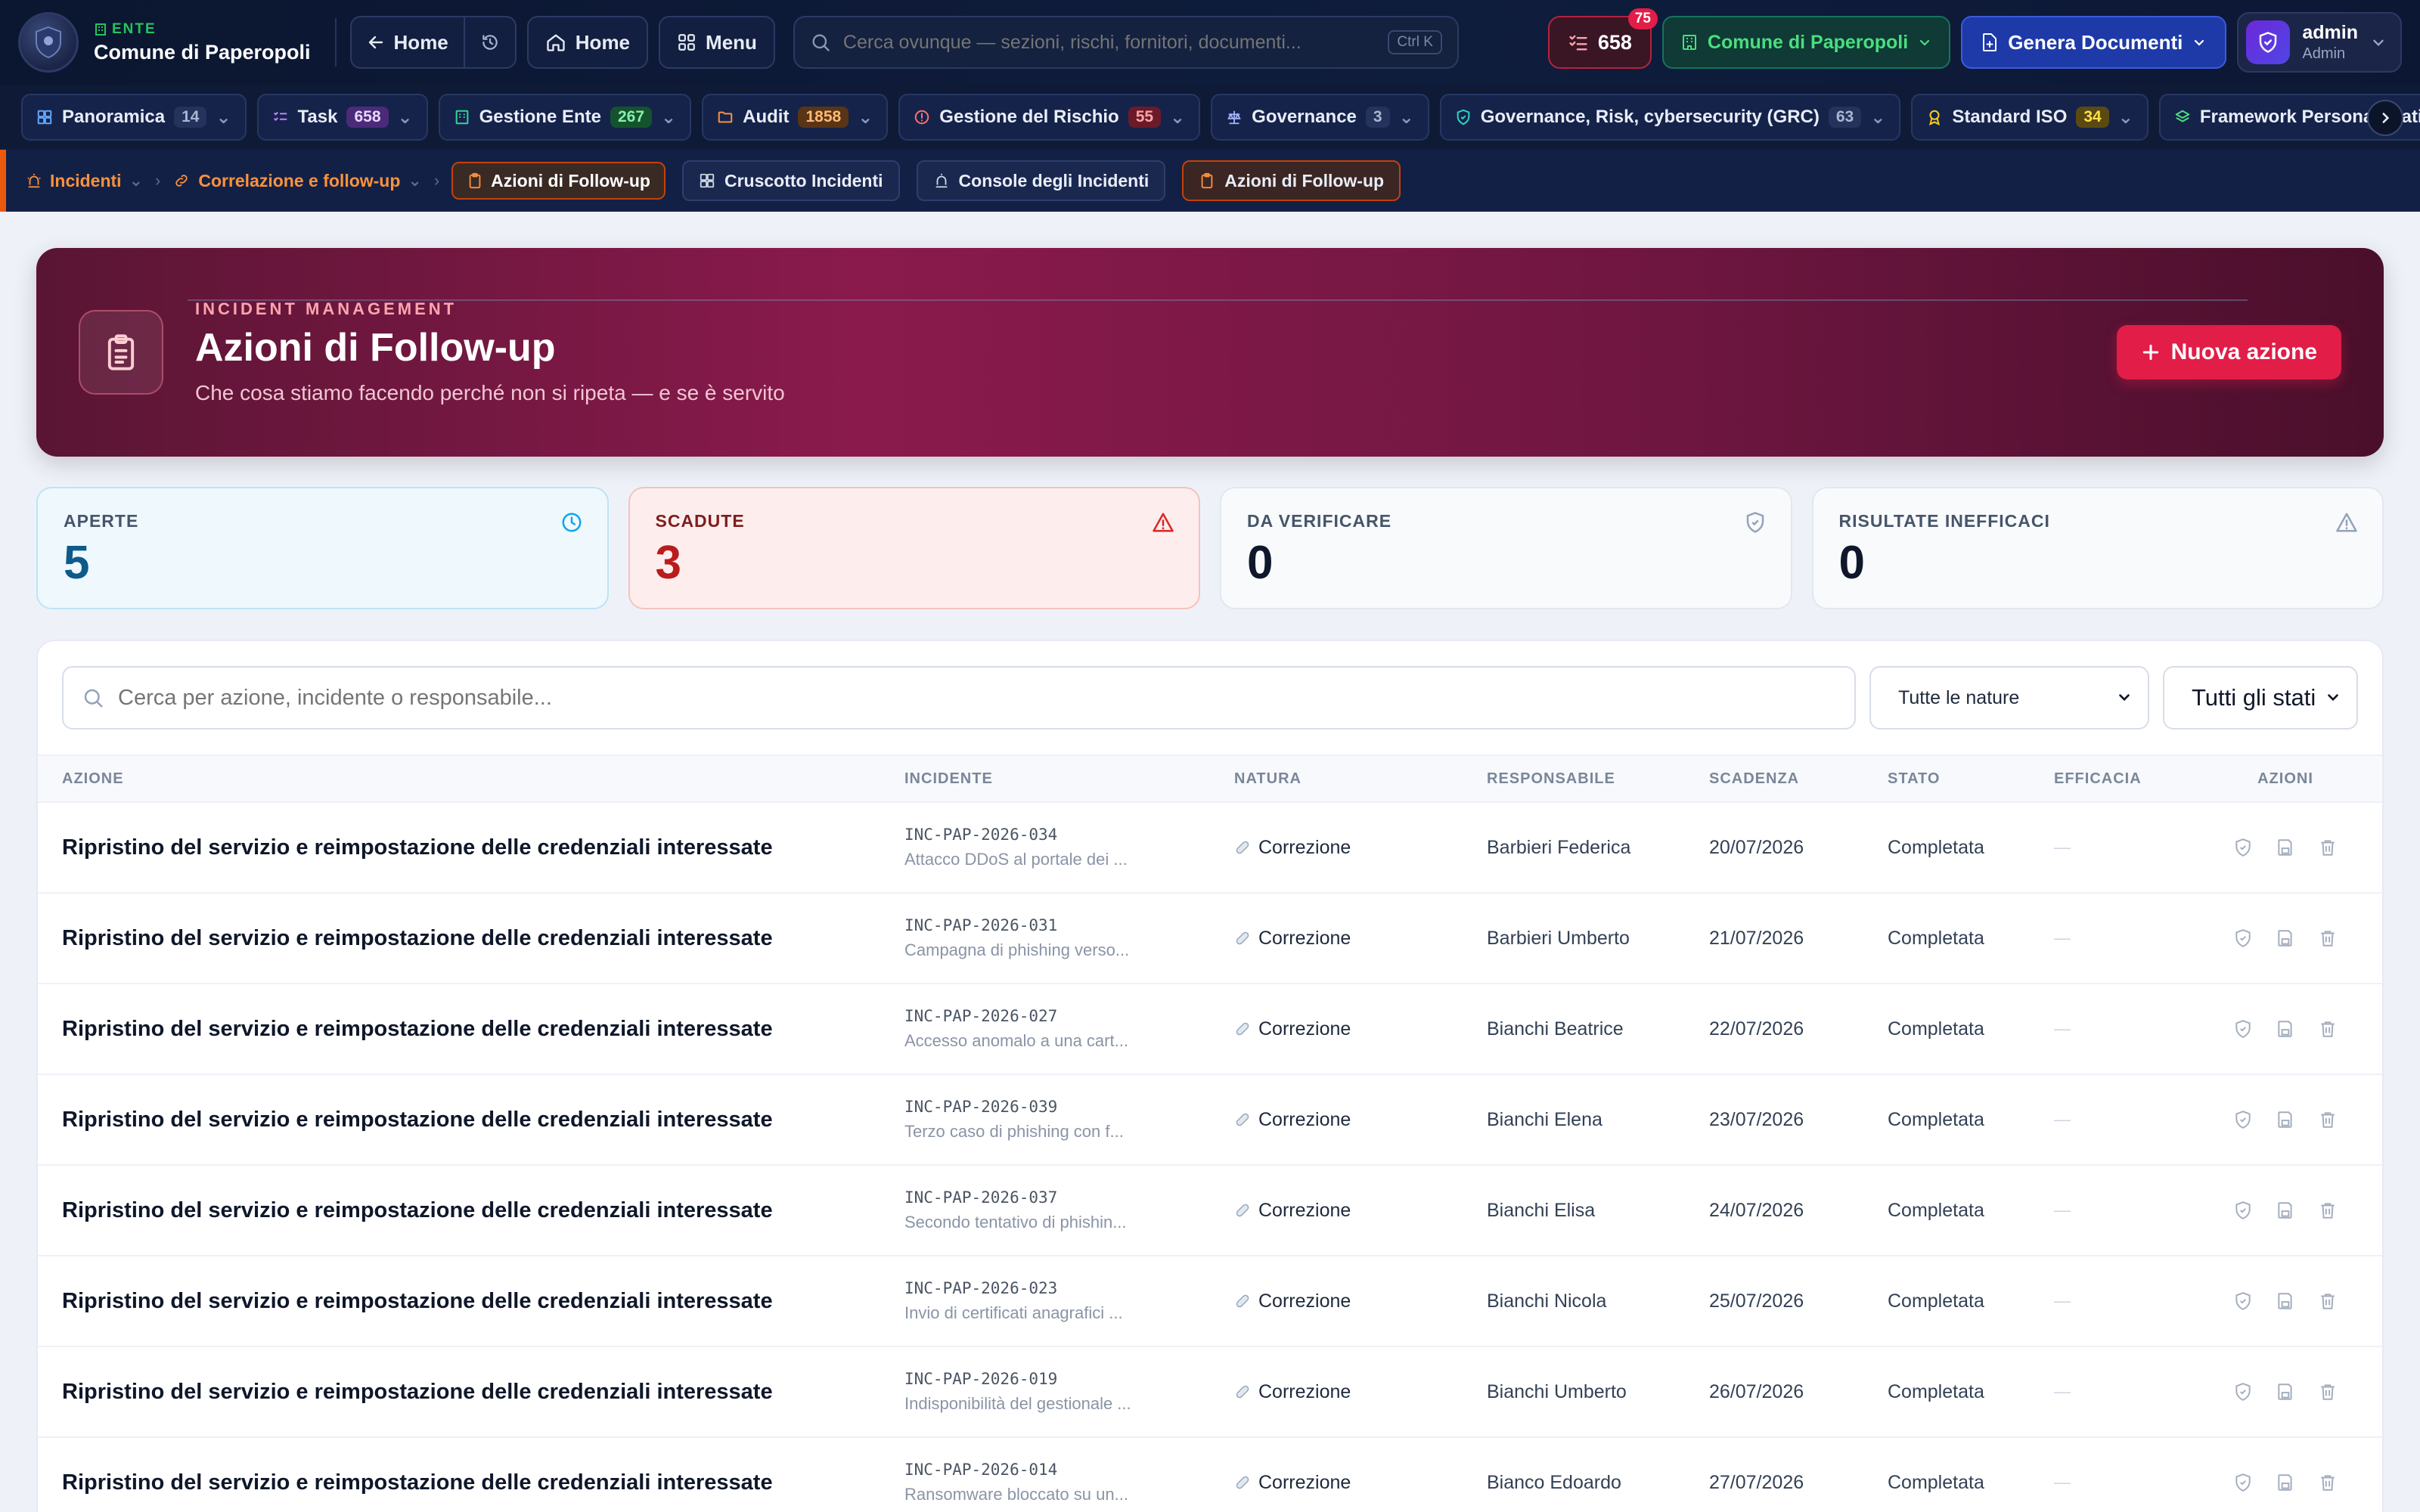 This screenshot has width=2420, height=1512. What do you see at coordinates (795, 117) in the screenshot?
I see `tab-audit: Audit 1858 ⌄` at bounding box center [795, 117].